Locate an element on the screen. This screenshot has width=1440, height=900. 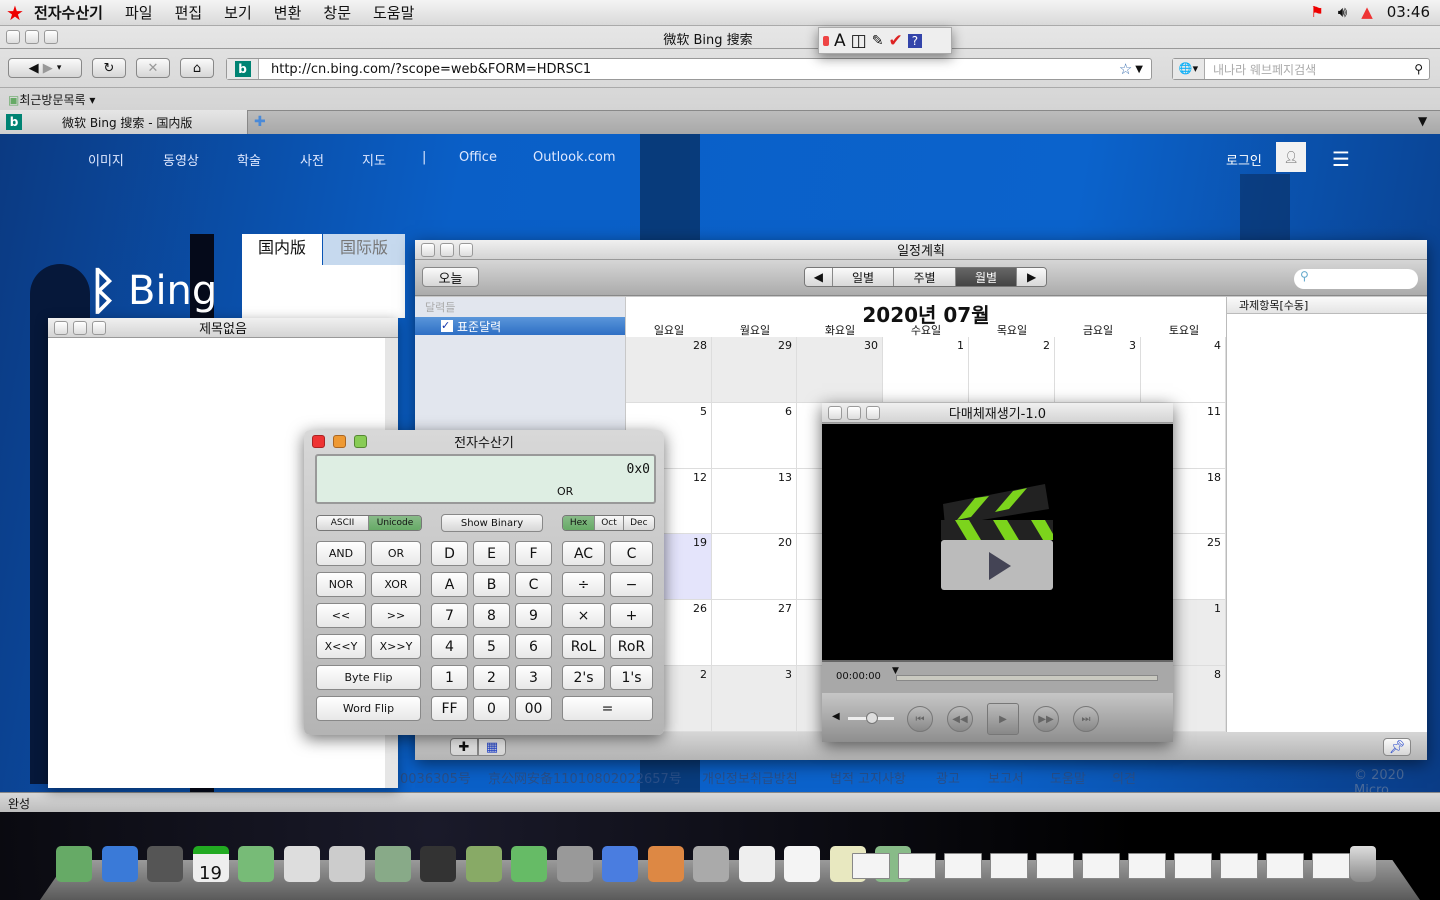
calc-key: OR is located at coordinates (396, 553).